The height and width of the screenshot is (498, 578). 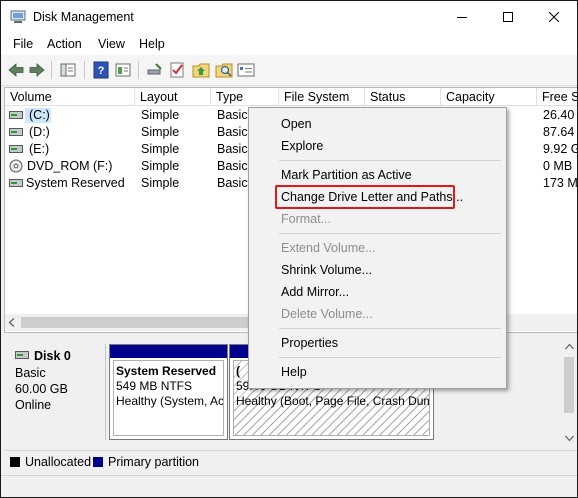 I want to click on primary-partition-bar, so click(x=168, y=351).